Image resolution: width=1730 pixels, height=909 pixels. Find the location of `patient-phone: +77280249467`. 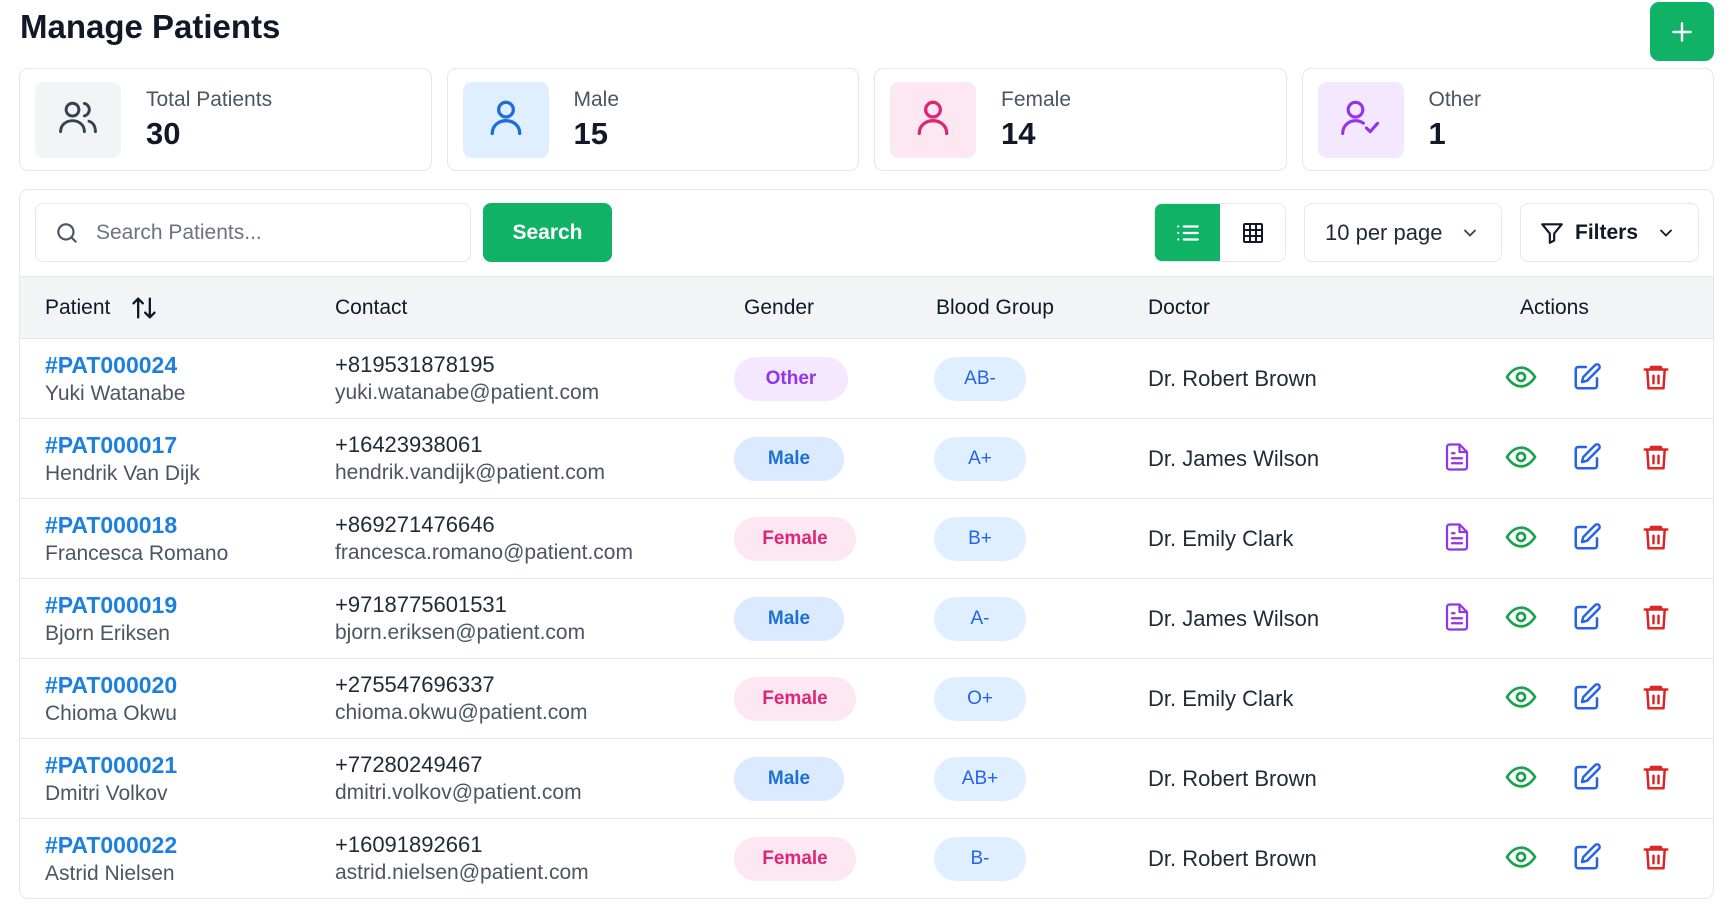

patient-phone: +77280249467 is located at coordinates (409, 764).